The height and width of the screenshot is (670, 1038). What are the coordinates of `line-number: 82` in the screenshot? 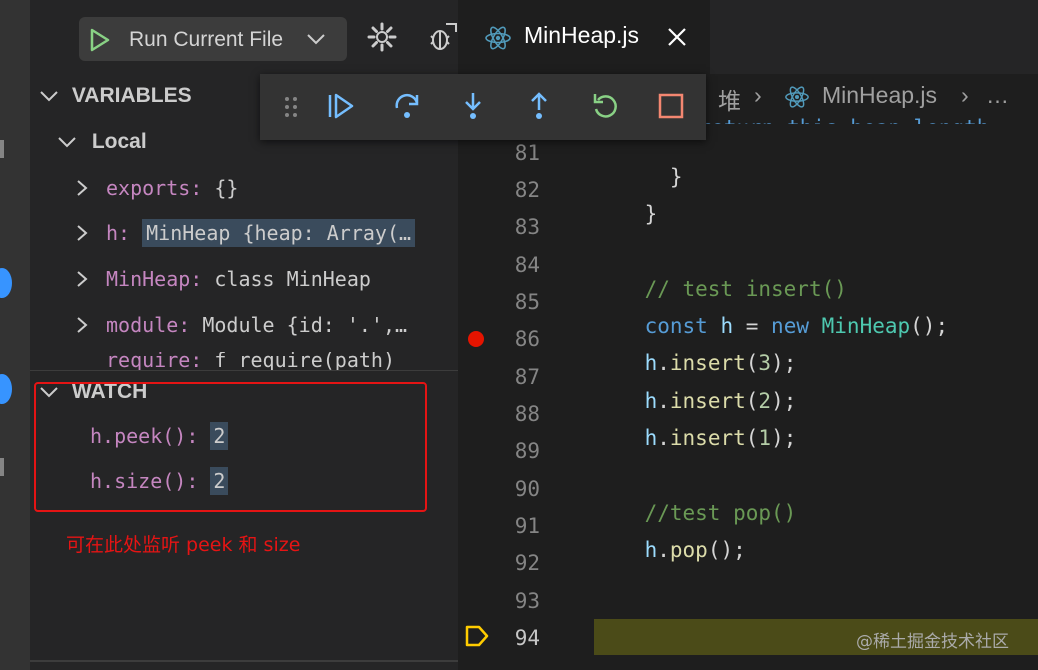 It's located at (527, 190).